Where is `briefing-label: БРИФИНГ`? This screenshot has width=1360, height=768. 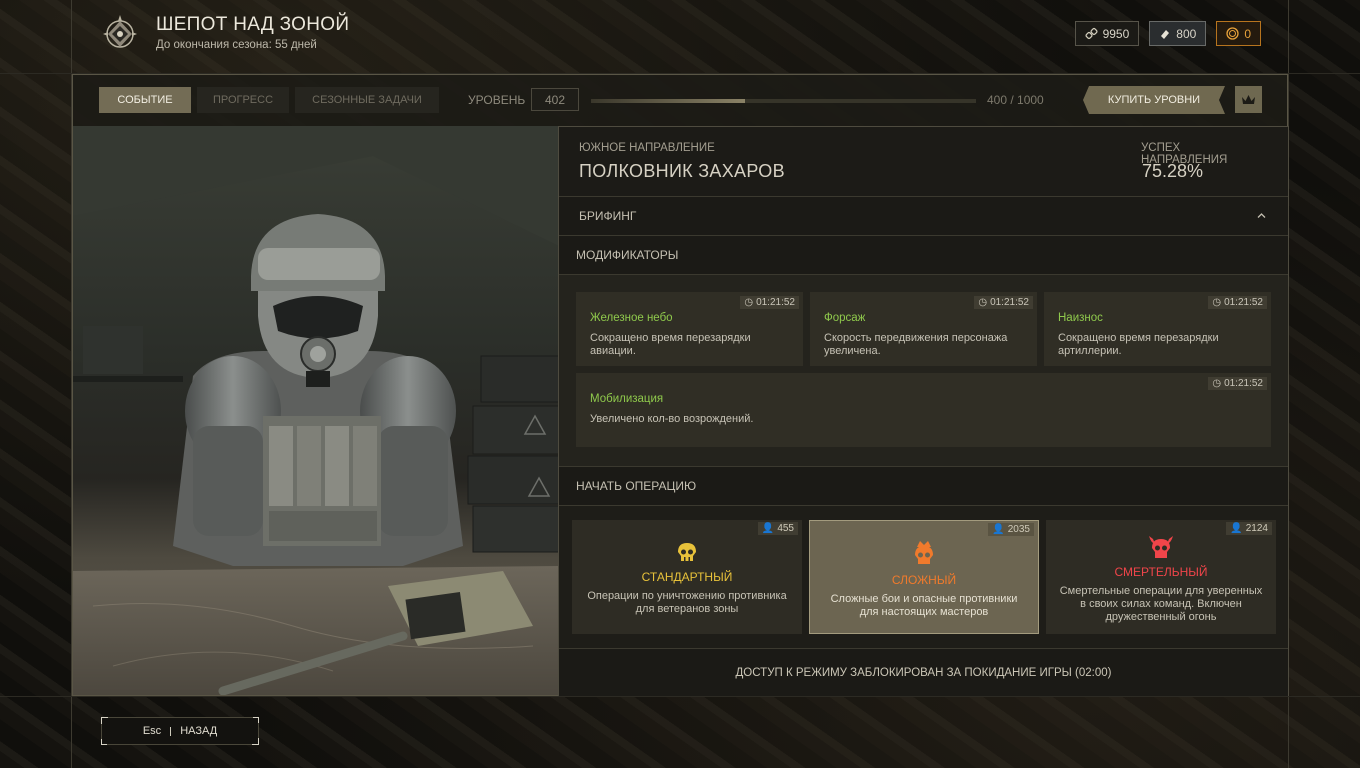
briefing-label: БРИФИНГ is located at coordinates (608, 216).